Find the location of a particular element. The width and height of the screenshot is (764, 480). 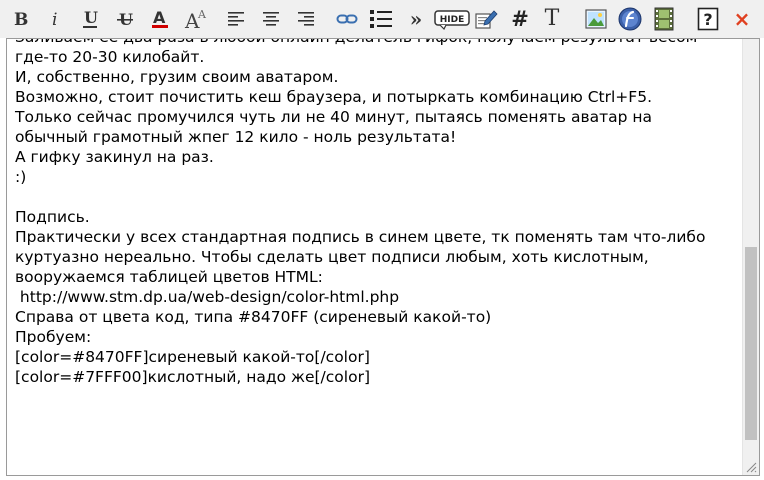

scrollbar-thumb is located at coordinates (751, 343).